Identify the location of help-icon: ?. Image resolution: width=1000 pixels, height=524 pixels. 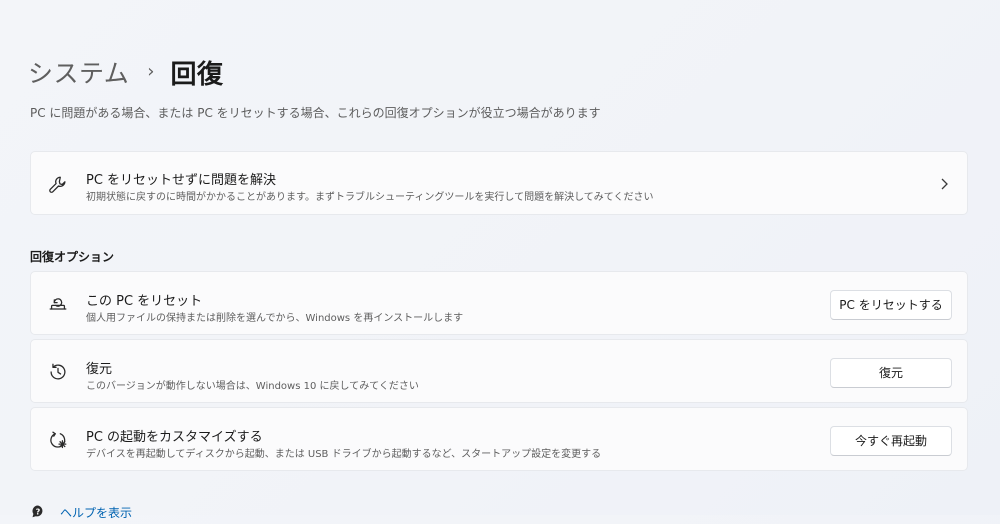
(38, 512).